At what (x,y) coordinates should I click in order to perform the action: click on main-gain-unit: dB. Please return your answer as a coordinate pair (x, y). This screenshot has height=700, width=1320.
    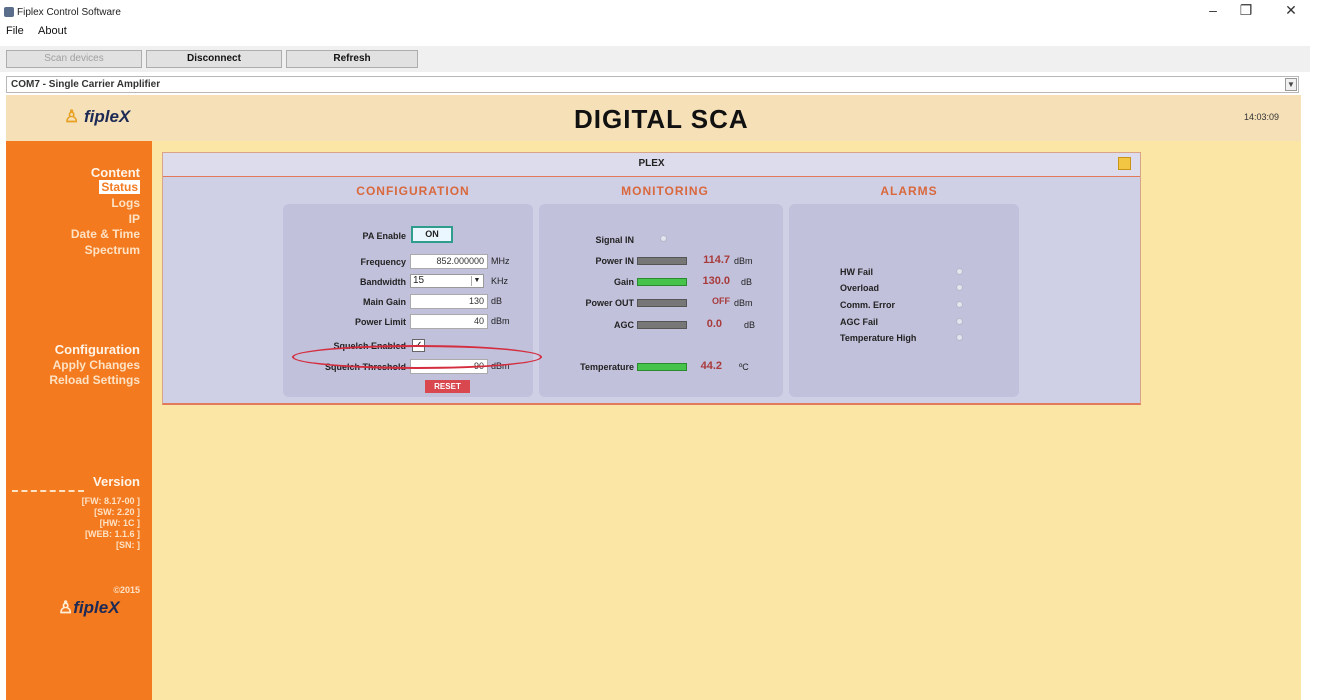
    Looking at the image, I should click on (497, 301).